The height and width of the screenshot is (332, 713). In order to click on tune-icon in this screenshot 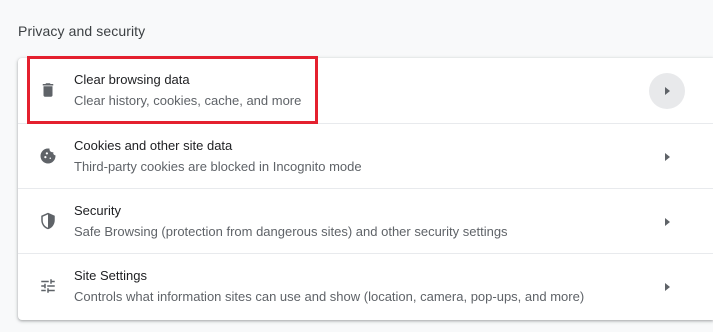, I will do `click(48, 286)`.